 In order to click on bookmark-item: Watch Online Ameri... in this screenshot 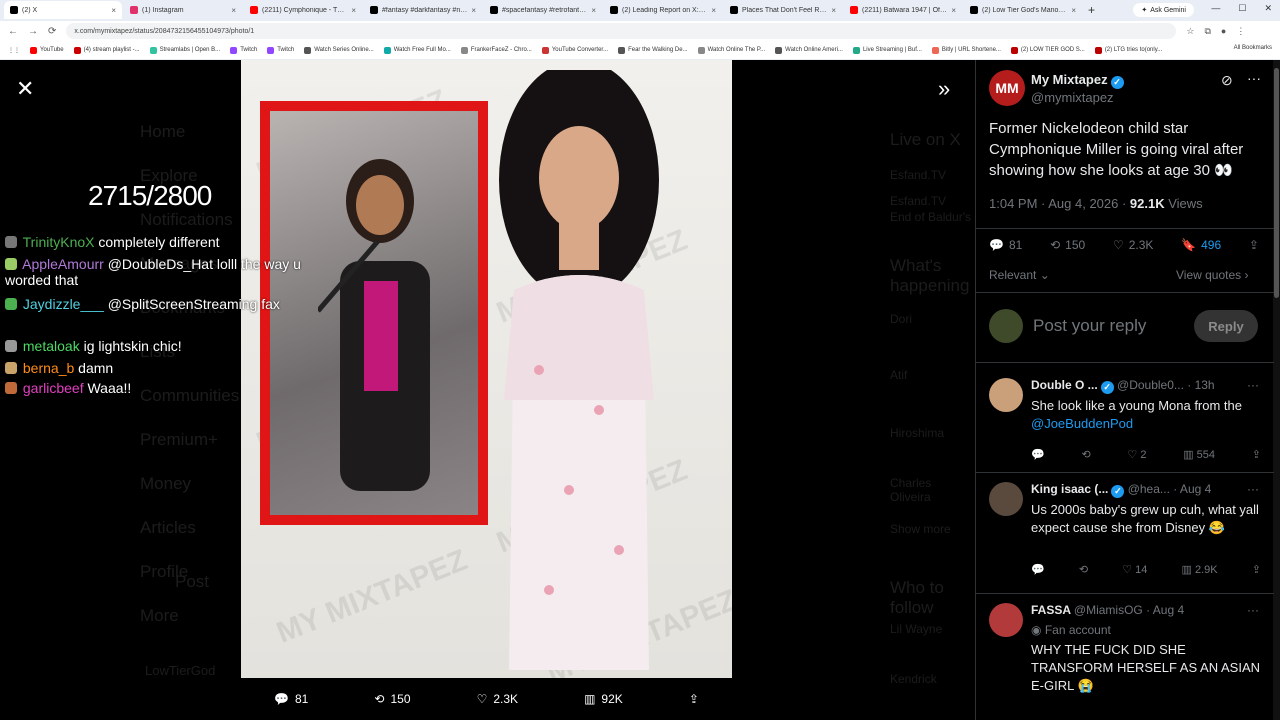, I will do `click(809, 50)`.